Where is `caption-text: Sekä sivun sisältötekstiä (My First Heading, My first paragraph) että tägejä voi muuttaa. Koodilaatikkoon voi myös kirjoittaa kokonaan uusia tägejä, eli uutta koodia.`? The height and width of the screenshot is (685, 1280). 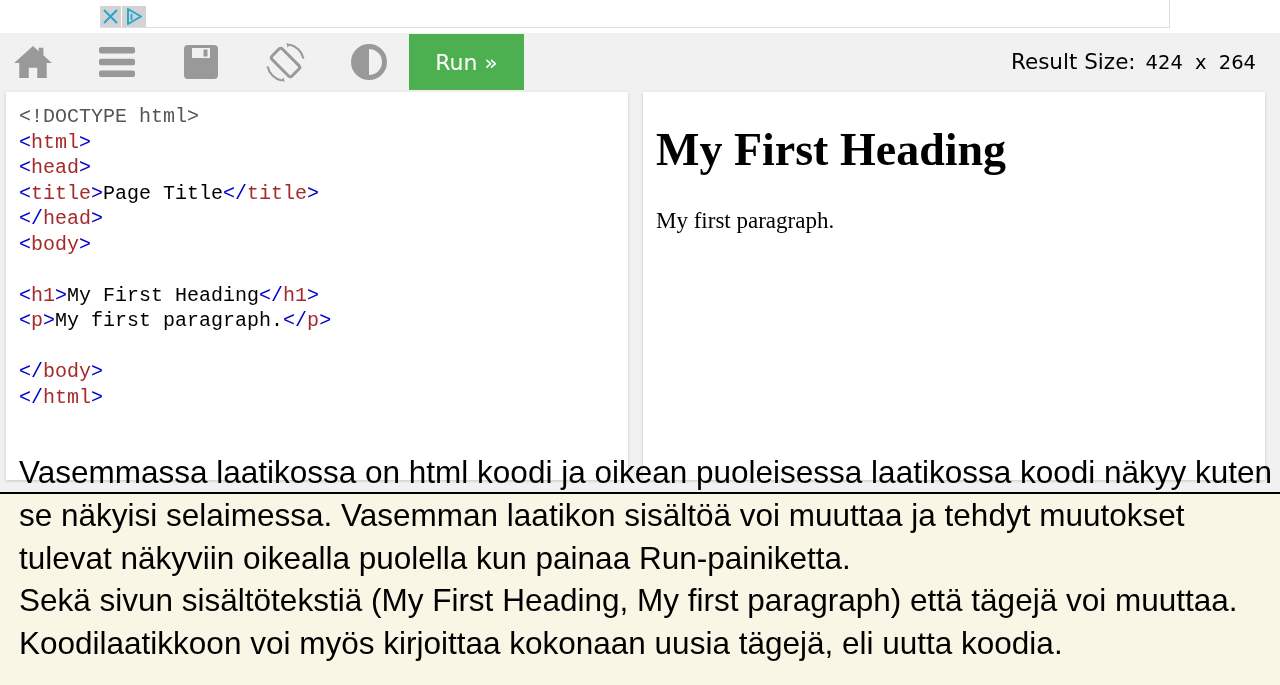
caption-text: Sekä sivun sisältötekstiä (My First Heading, My first paragraph) että tägejä voi muuttaa. Koodilaatikkoon voi myös kirjoittaa kokonaan uusia tägejä, eli uutta koodia. is located at coordinates (629, 622).